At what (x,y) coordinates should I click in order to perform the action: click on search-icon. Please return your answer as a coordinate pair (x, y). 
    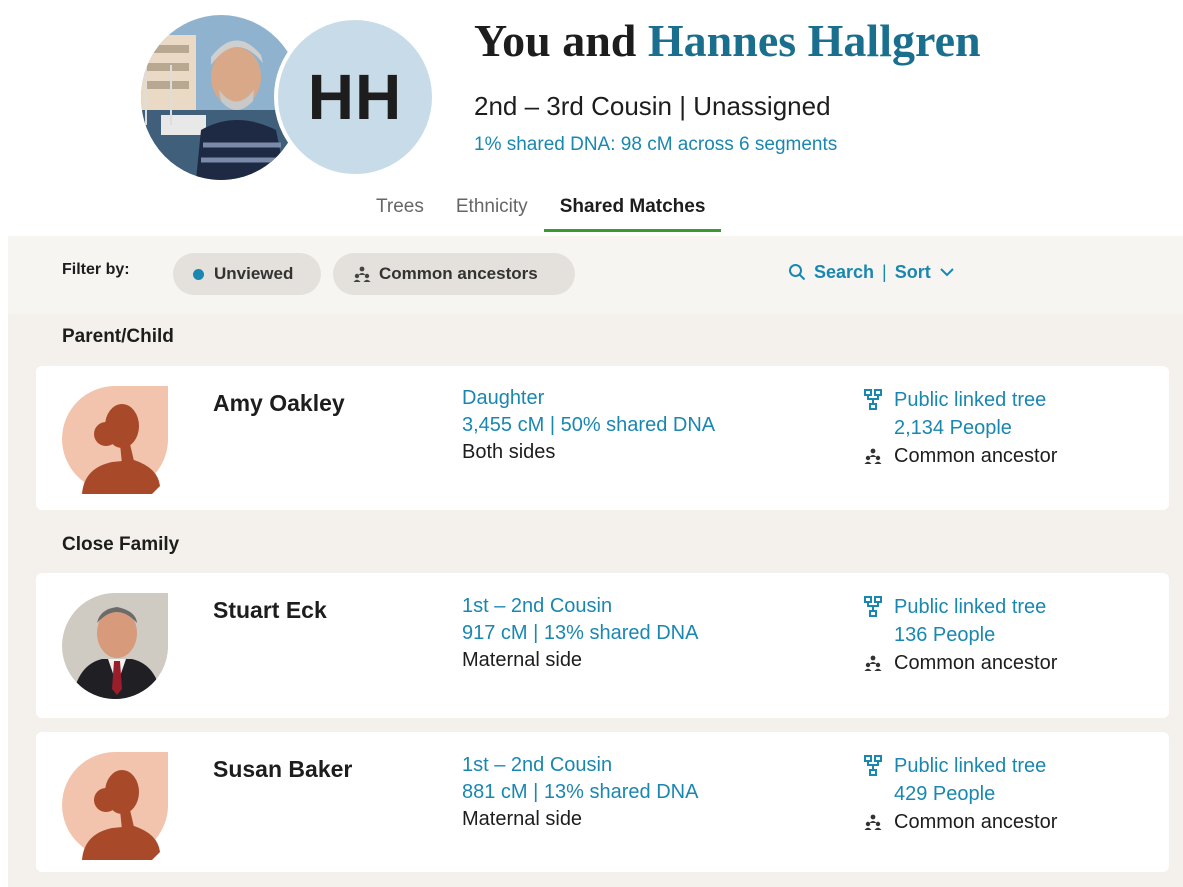
    Looking at the image, I should click on (797, 272).